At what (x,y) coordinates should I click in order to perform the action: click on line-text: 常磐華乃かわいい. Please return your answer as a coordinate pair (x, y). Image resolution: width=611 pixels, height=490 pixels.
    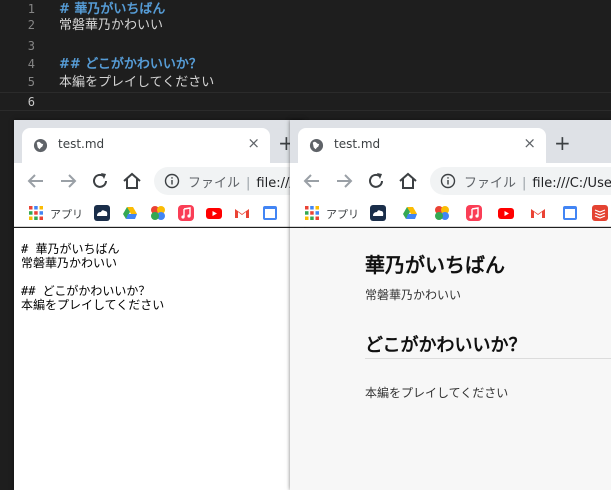
    Looking at the image, I should click on (111, 25).